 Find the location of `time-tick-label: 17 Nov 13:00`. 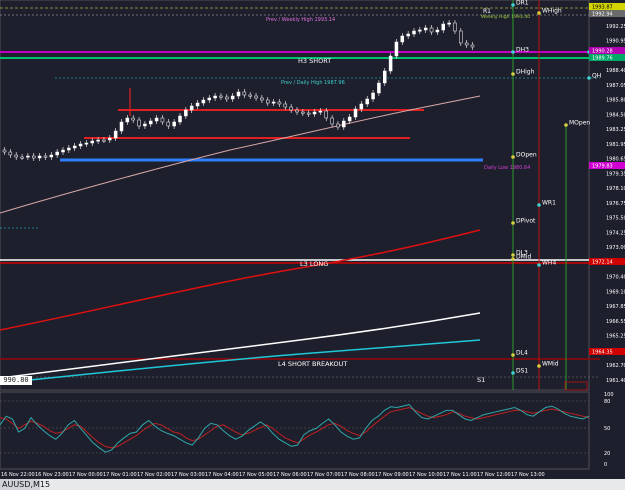

time-tick-label: 17 Nov 13:00 is located at coordinates (528, 475).